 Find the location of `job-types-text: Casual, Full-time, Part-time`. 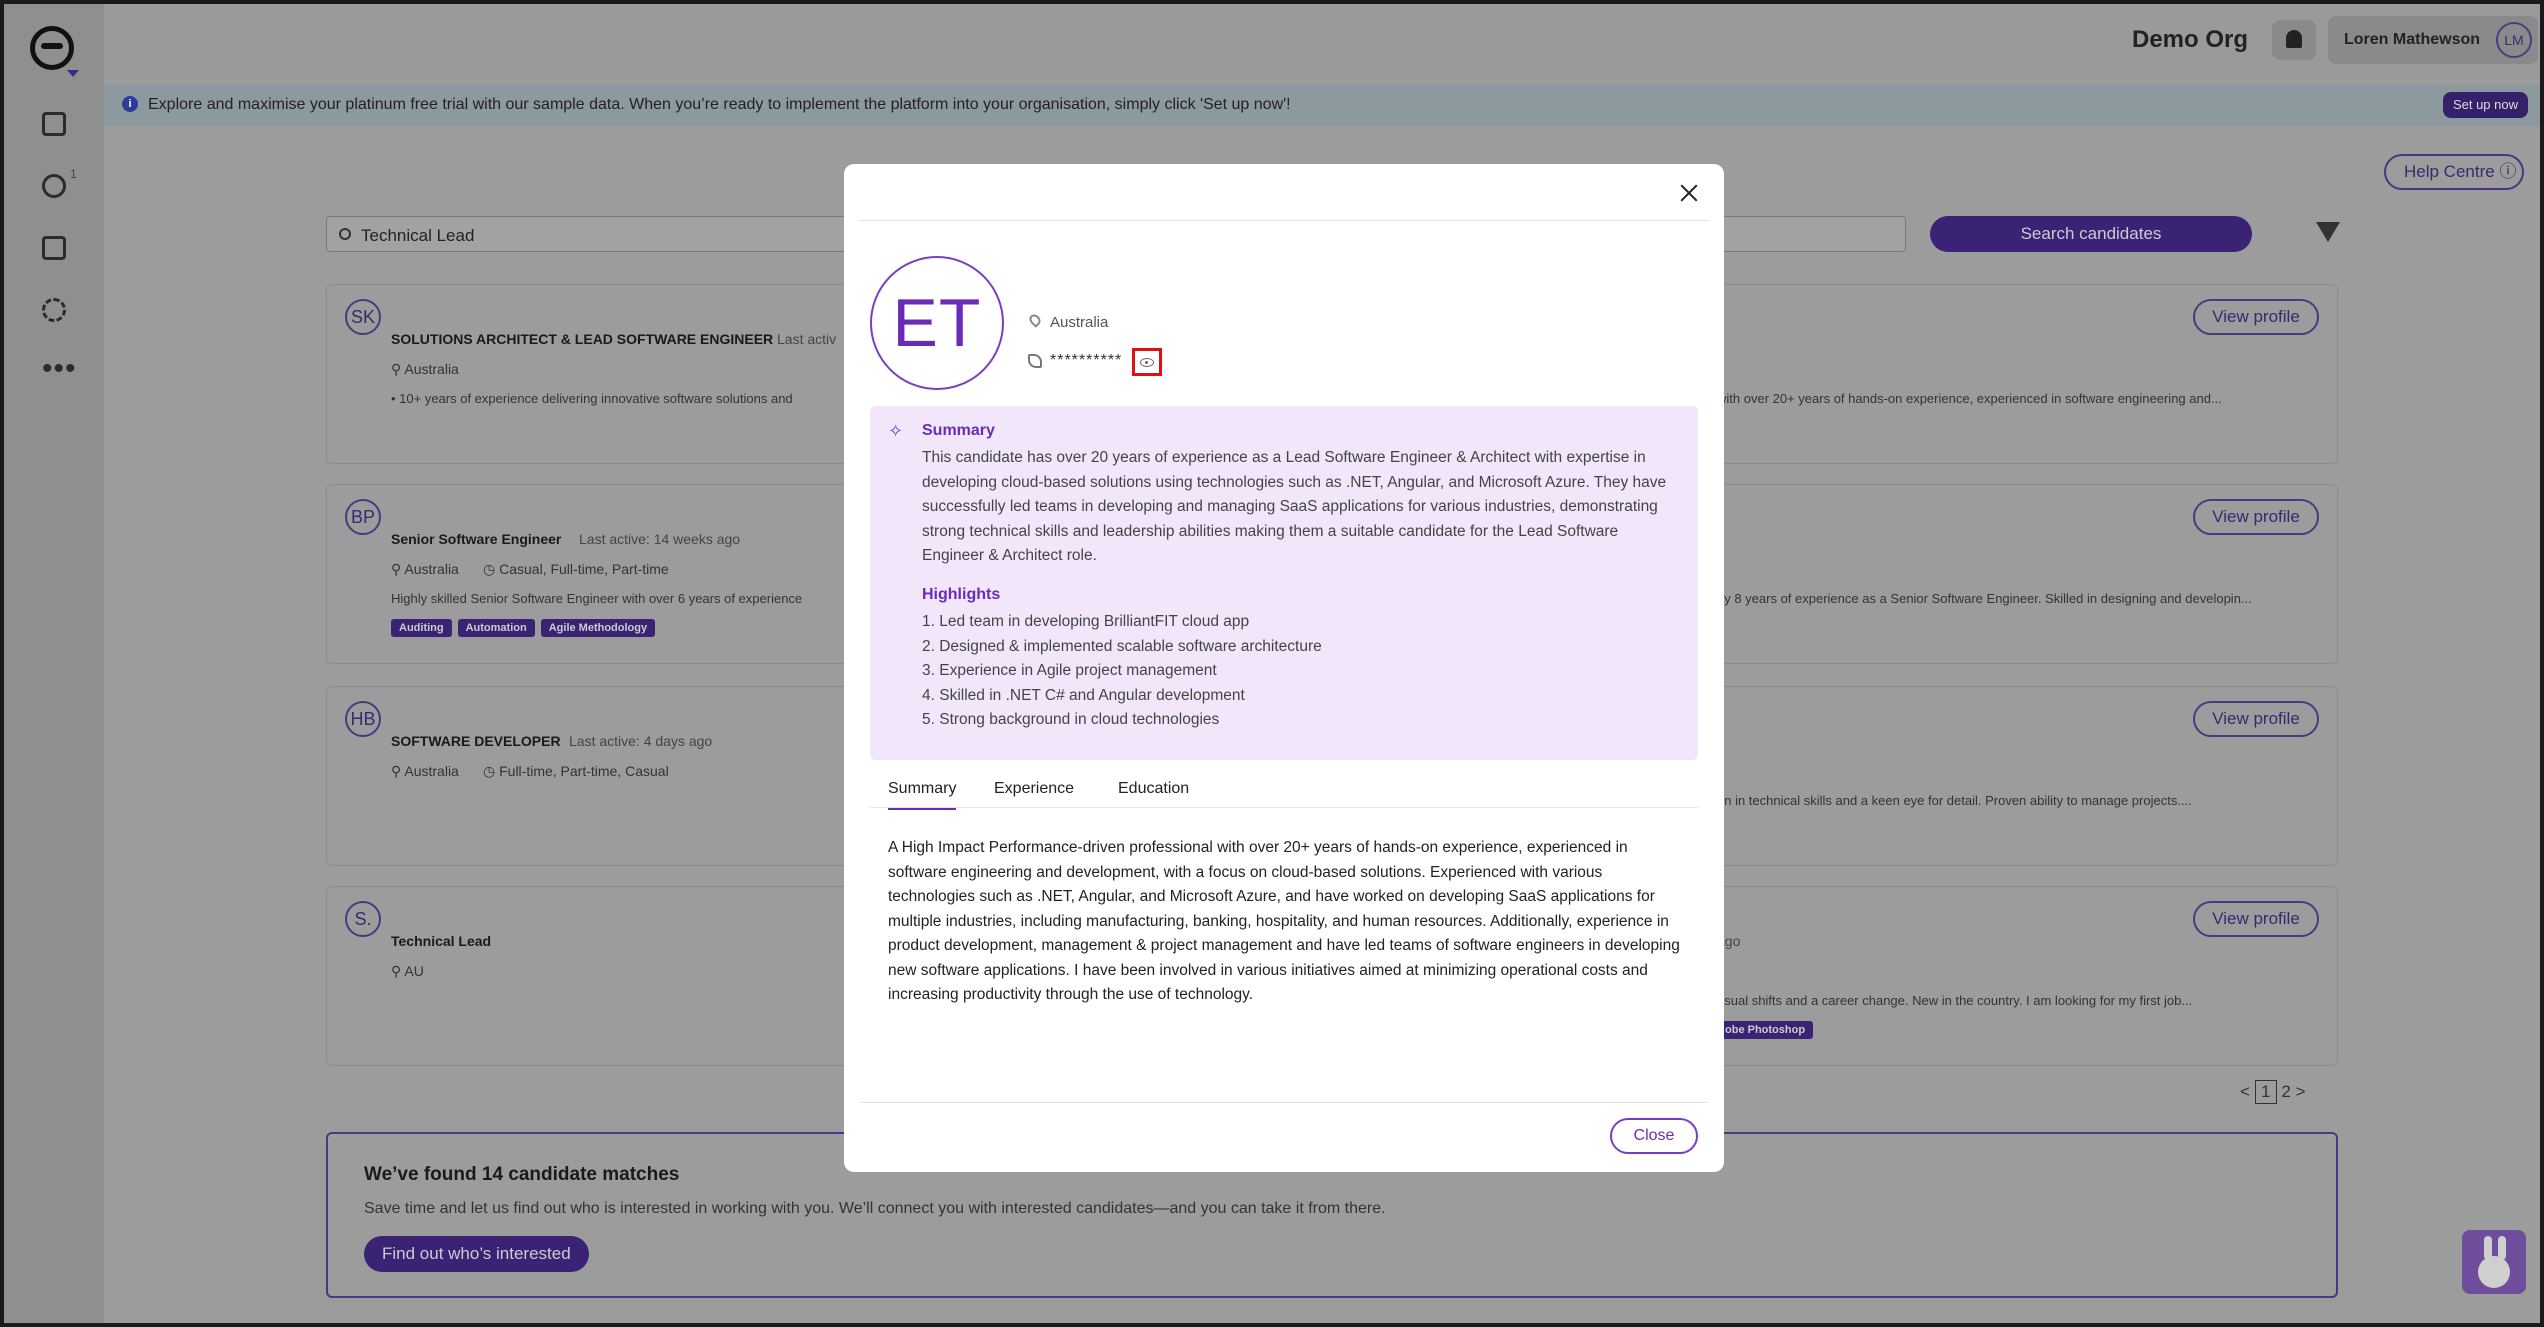

job-types-text: Casual, Full-time, Part-time is located at coordinates (584, 569).